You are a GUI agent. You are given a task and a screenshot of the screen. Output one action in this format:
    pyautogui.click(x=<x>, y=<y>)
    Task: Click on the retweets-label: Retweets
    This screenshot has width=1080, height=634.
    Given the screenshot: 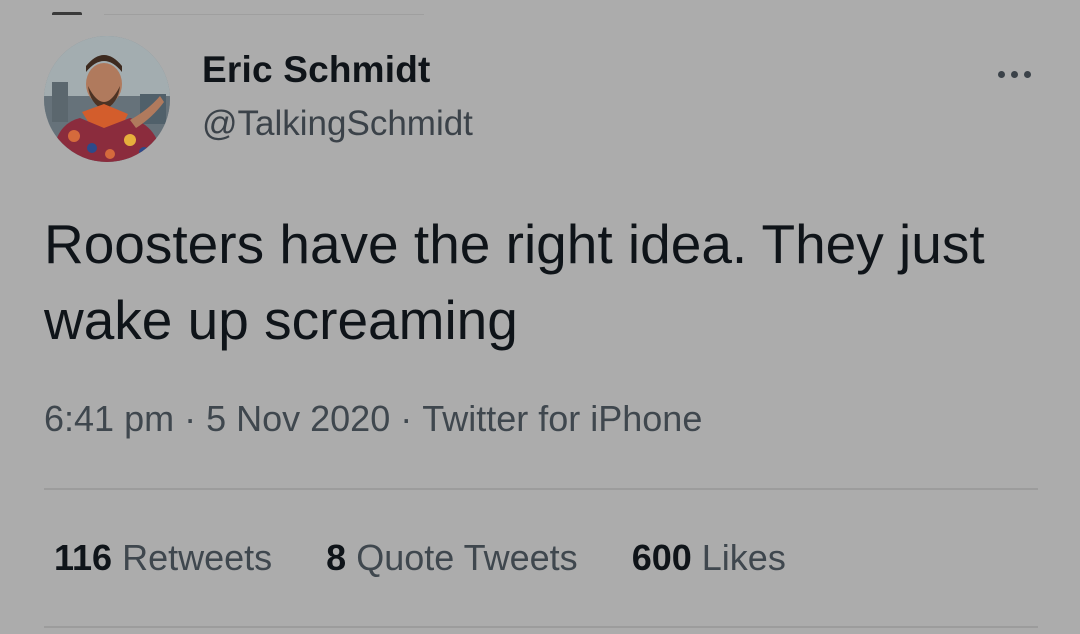 What is the action you would take?
    pyautogui.click(x=197, y=557)
    